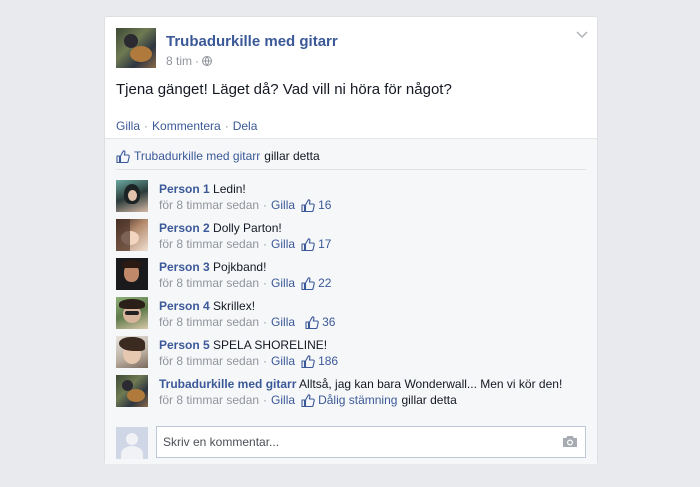 The width and height of the screenshot is (700, 487). Describe the element at coordinates (184, 189) in the screenshot. I see `commenter-name: Person 1` at that location.